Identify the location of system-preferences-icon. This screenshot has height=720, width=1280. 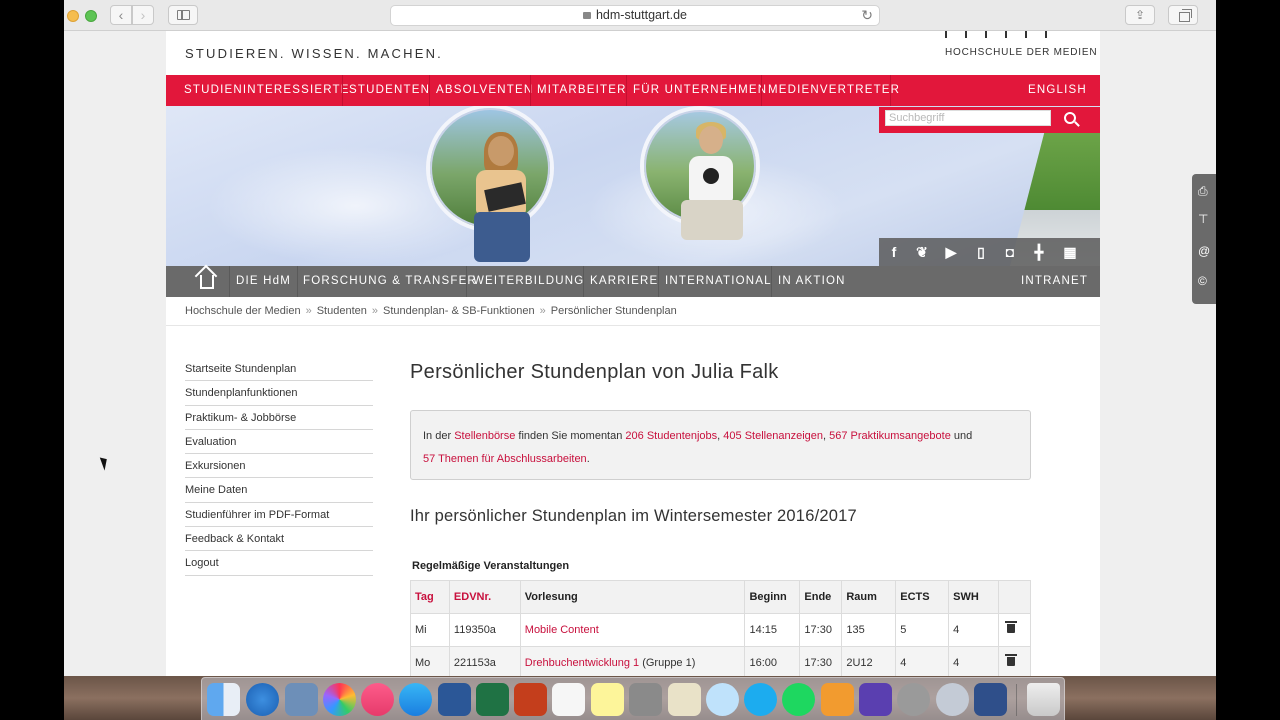
(913, 699).